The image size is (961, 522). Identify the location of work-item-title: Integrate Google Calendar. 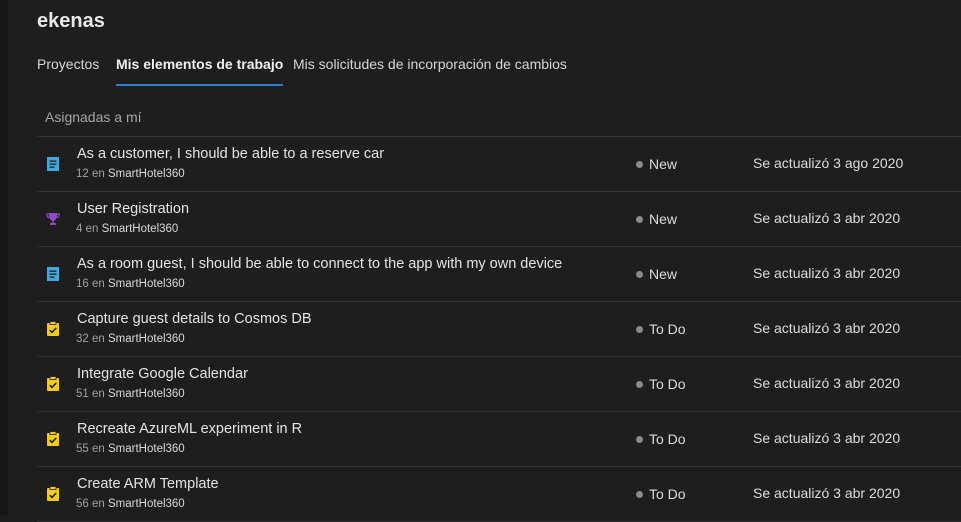
(162, 374).